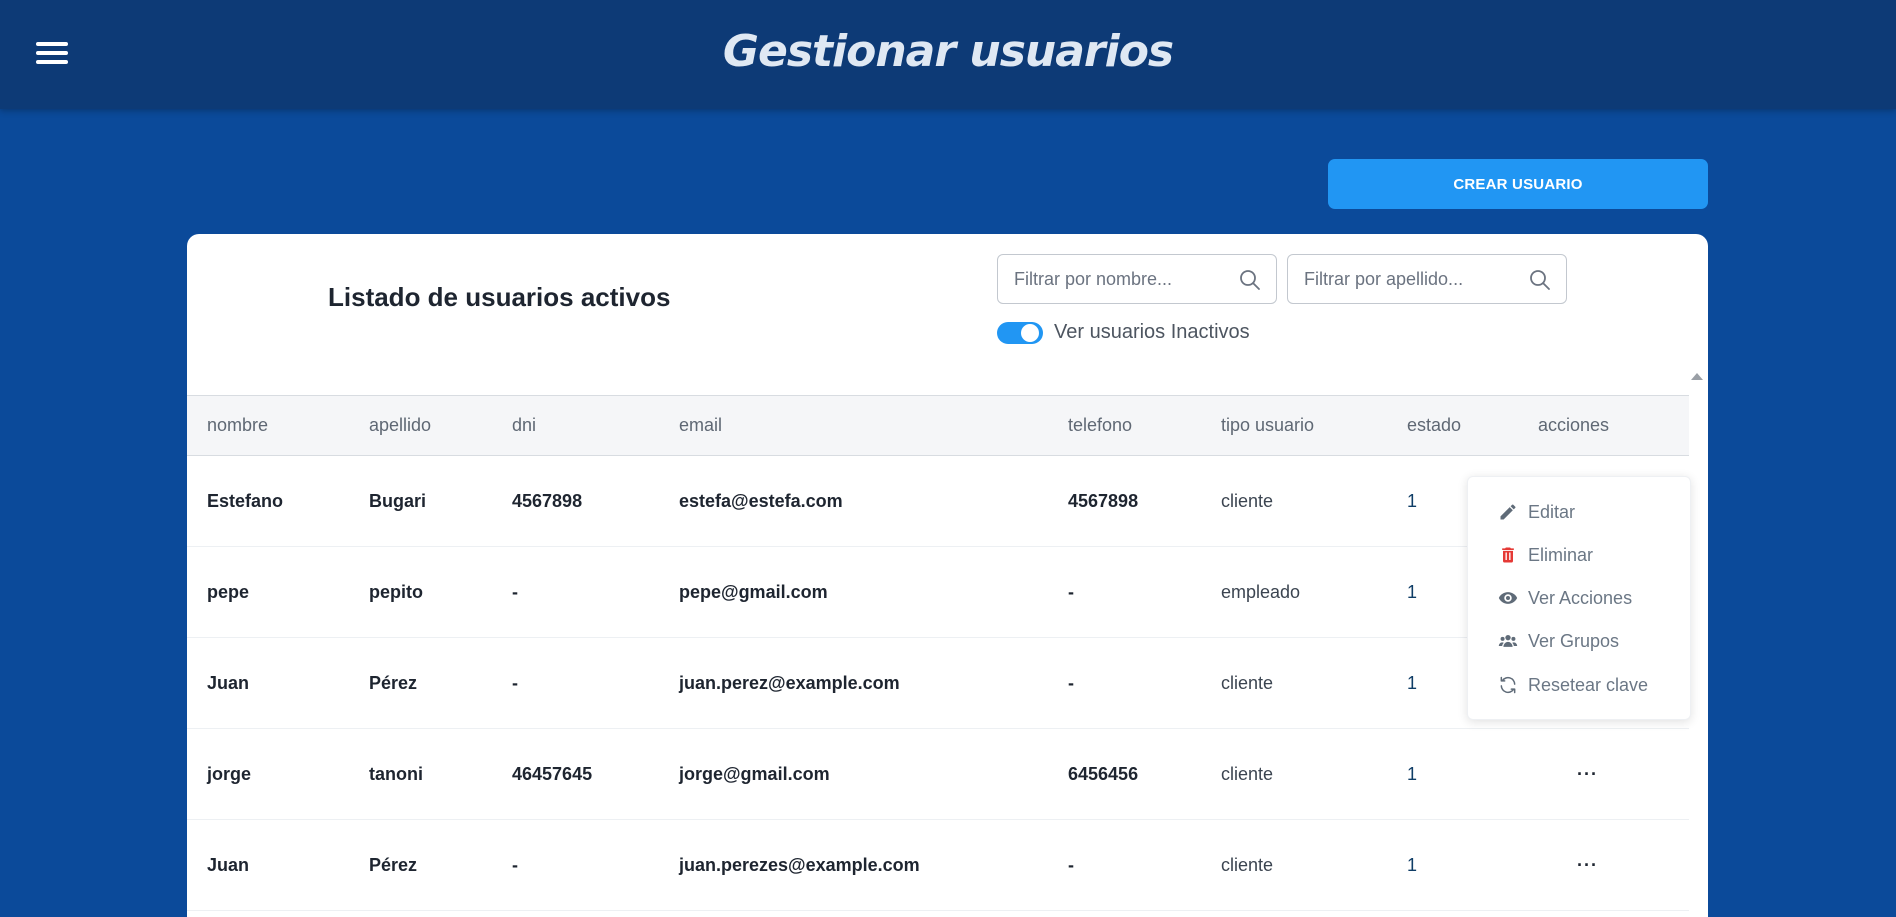  I want to click on header-acciones: acciones, so click(1574, 425).